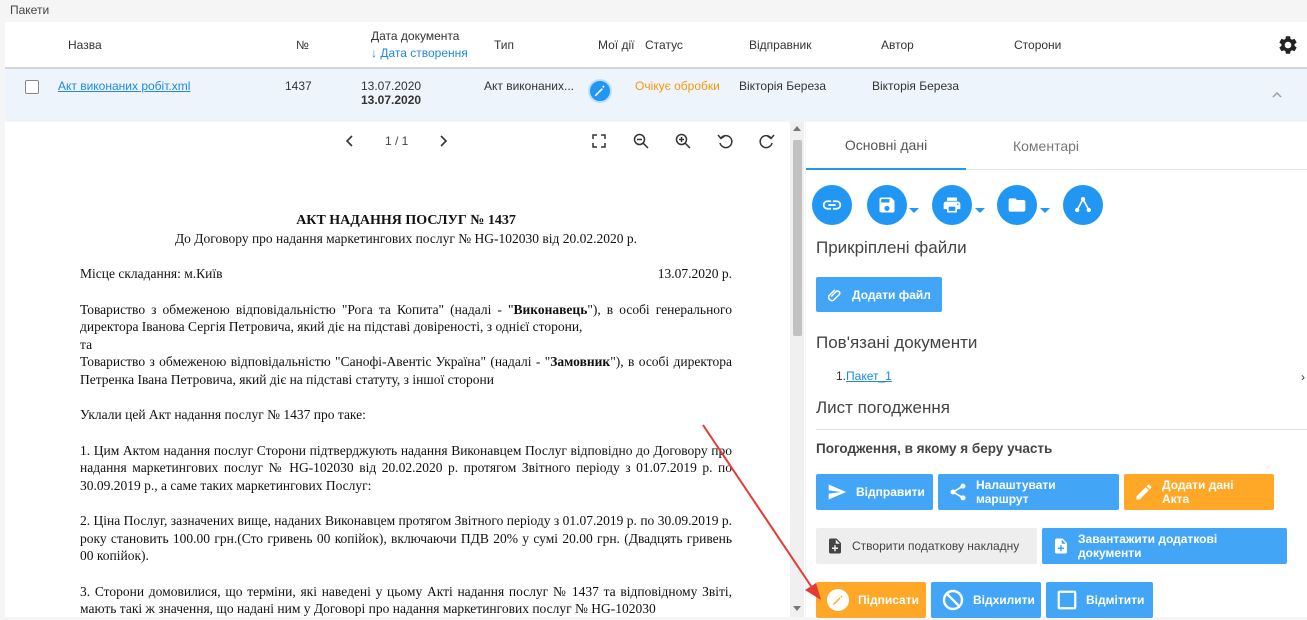  I want to click on related-doc-chevron: ›, so click(1303, 377).